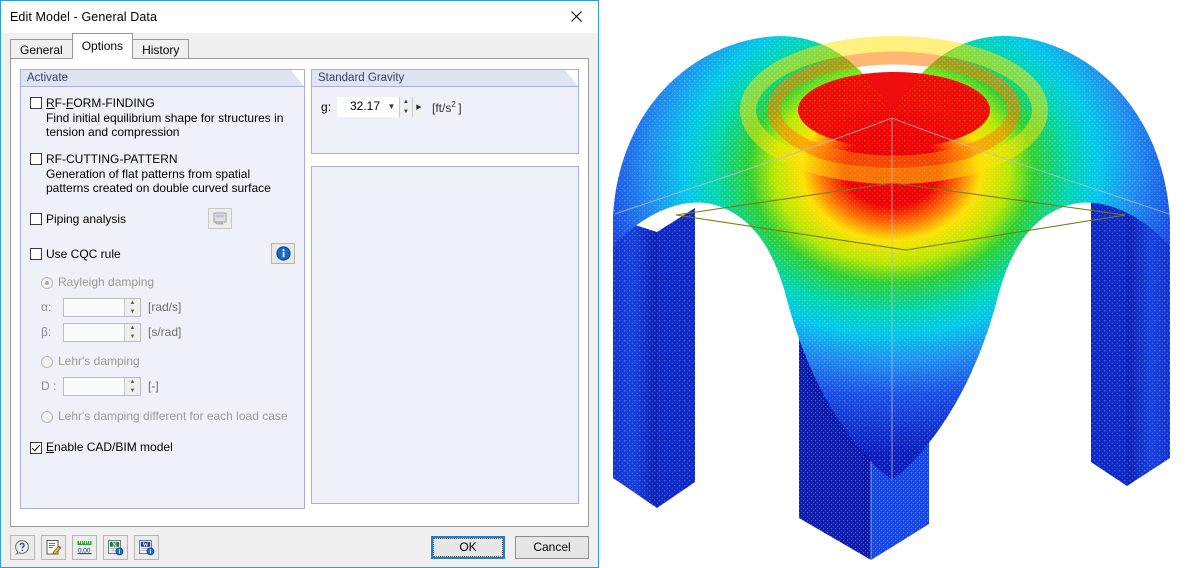  I want to click on empty-panel-body, so click(445, 335).